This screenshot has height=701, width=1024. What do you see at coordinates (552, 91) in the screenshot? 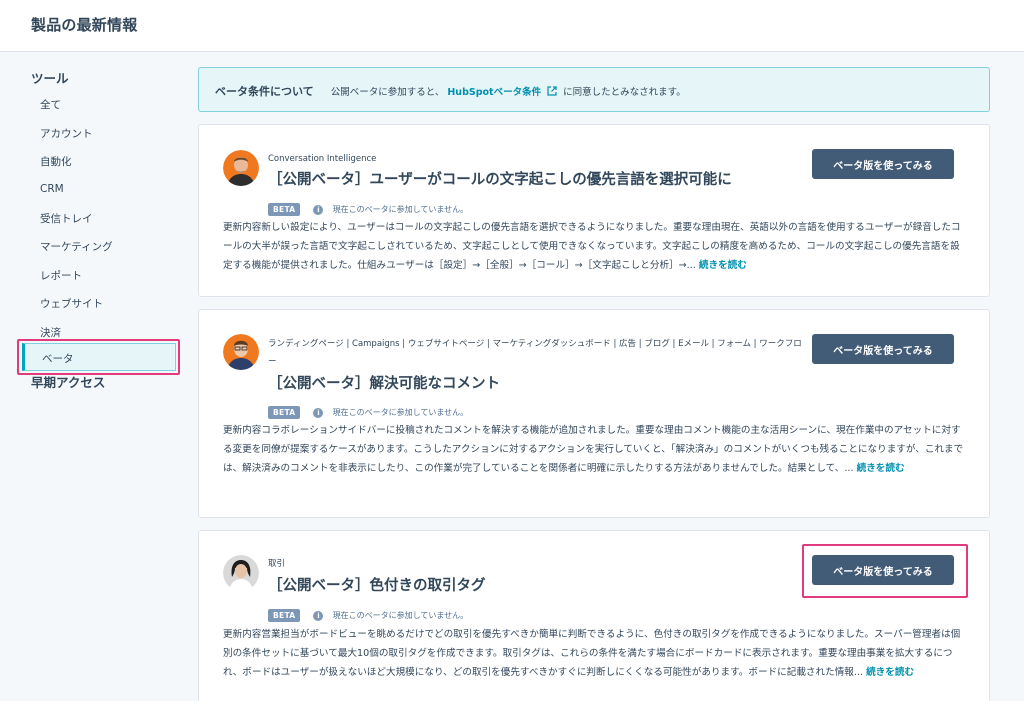
I see `external-link-icon` at bounding box center [552, 91].